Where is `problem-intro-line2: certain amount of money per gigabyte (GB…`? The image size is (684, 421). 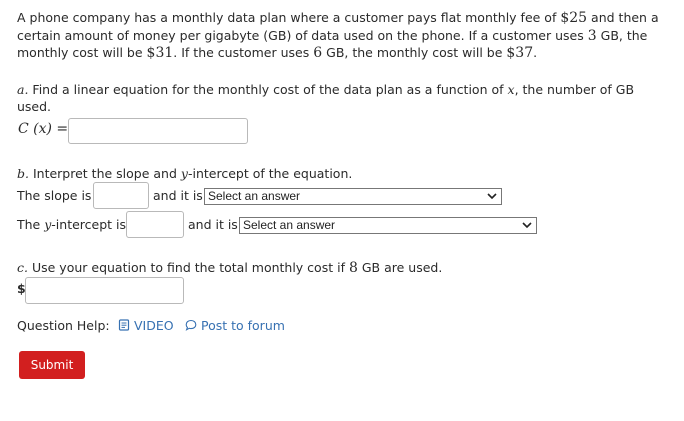 problem-intro-line2: certain amount of money per gigabyte (GB… is located at coordinates (332, 36).